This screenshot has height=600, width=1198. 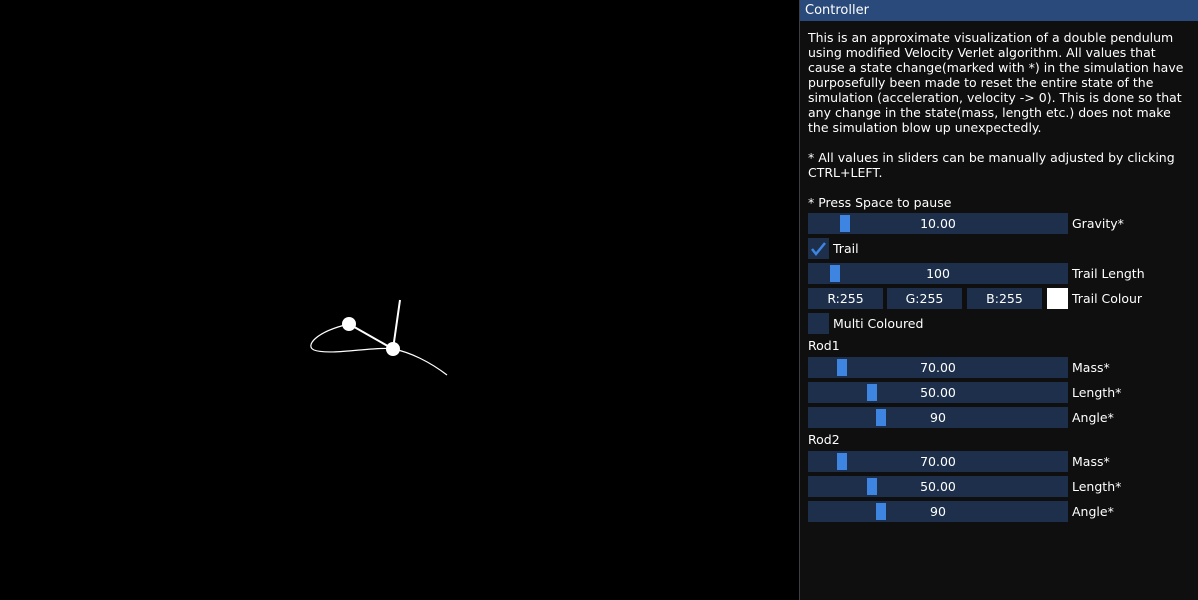 I want to click on rod2-length-row: 50.00 Length*, so click(x=1000, y=486).